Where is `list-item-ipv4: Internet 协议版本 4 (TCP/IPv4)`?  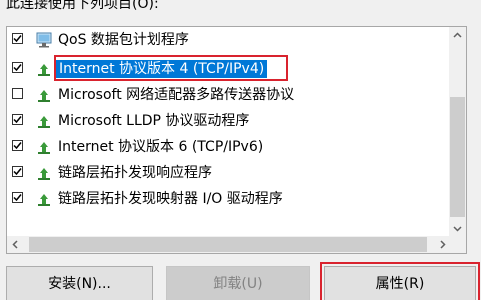
list-item-ipv4: Internet 协议版本 4 (TCP/IPv4) is located at coordinates (229, 69).